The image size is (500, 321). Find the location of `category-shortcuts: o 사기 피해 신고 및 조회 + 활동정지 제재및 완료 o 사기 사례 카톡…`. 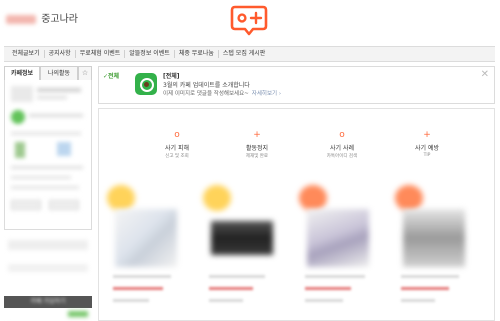

category-shortcuts: o 사기 피해 신고 및 조회 + 활동정지 제재및 완료 o 사기 사례 카톡… is located at coordinates (302, 147).